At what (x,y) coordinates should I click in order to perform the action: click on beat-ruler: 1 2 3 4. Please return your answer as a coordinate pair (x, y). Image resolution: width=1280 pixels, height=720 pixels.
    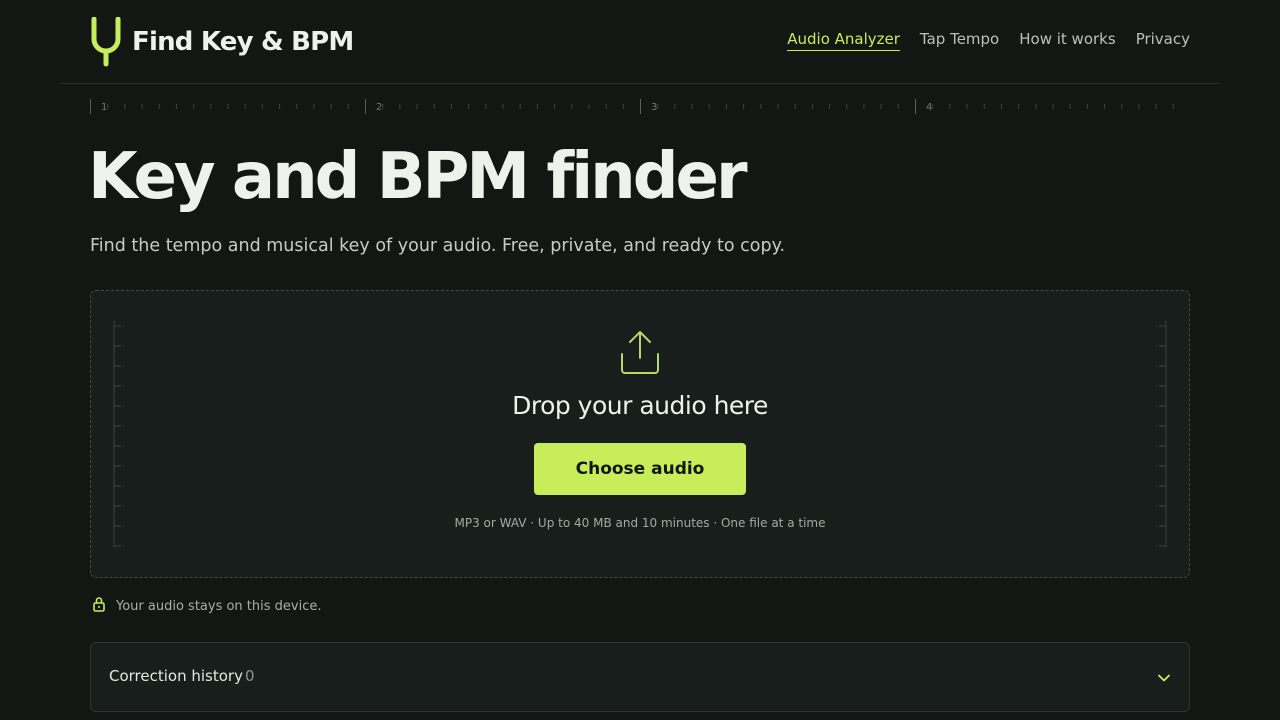
    Looking at the image, I should click on (640, 107).